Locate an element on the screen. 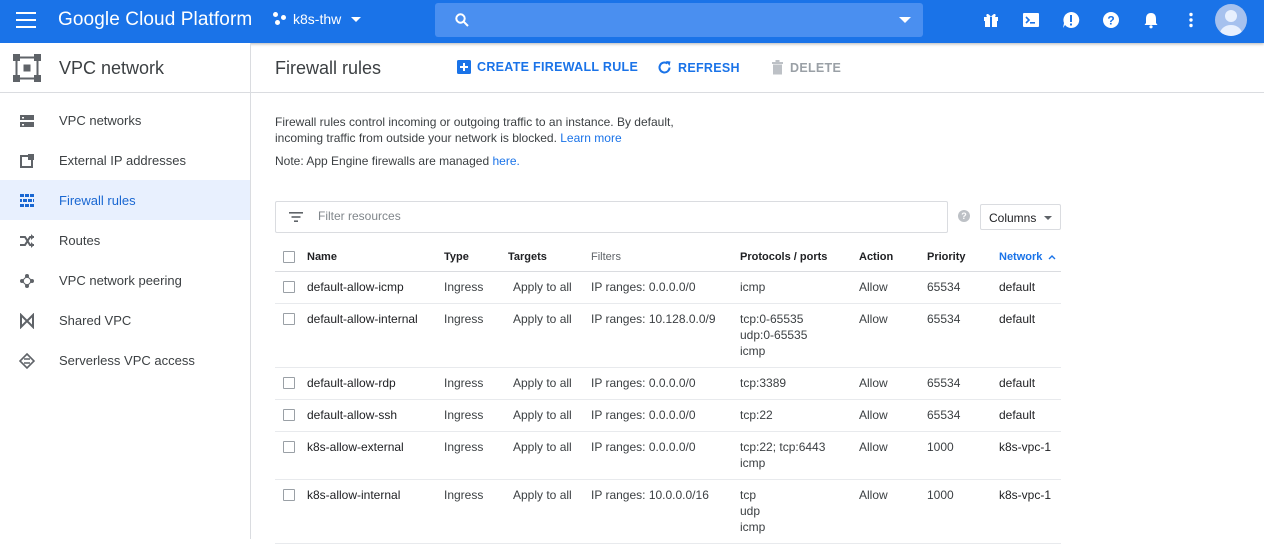 The width and height of the screenshot is (1264, 544). project-selector: k8s-thw is located at coordinates (317, 19).